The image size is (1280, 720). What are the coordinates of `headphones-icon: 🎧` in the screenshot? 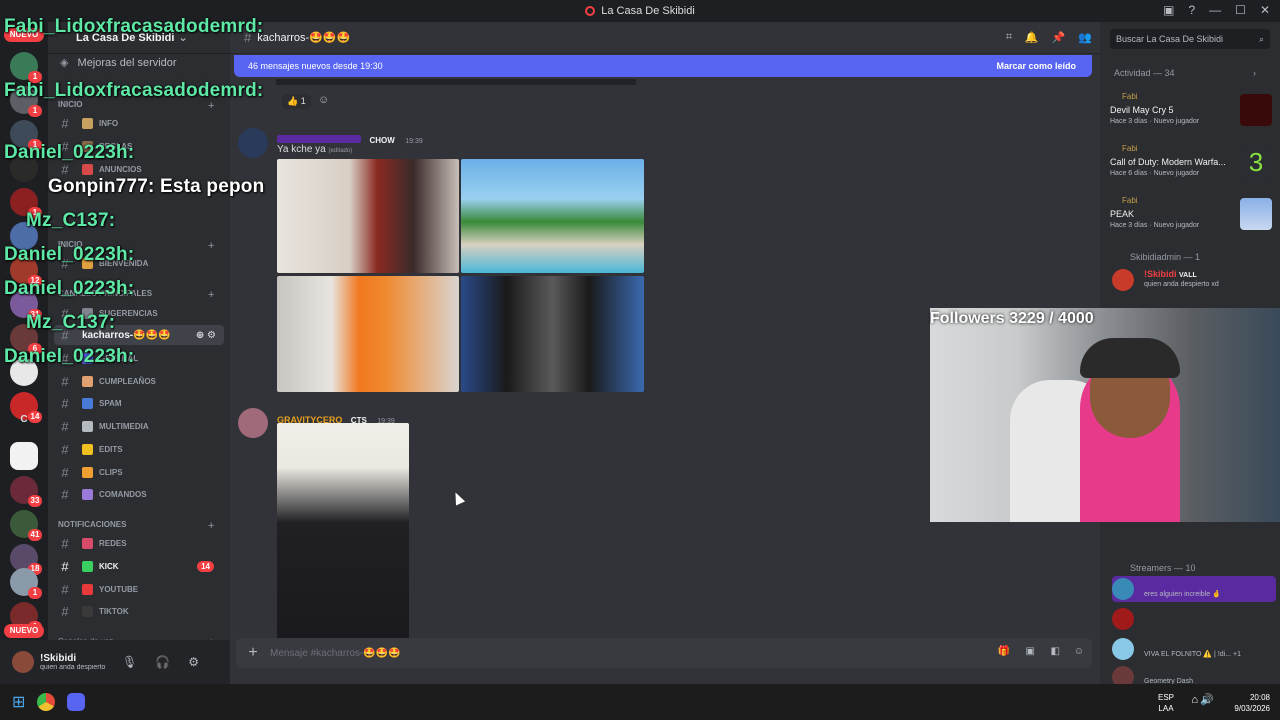 It's located at (162, 662).